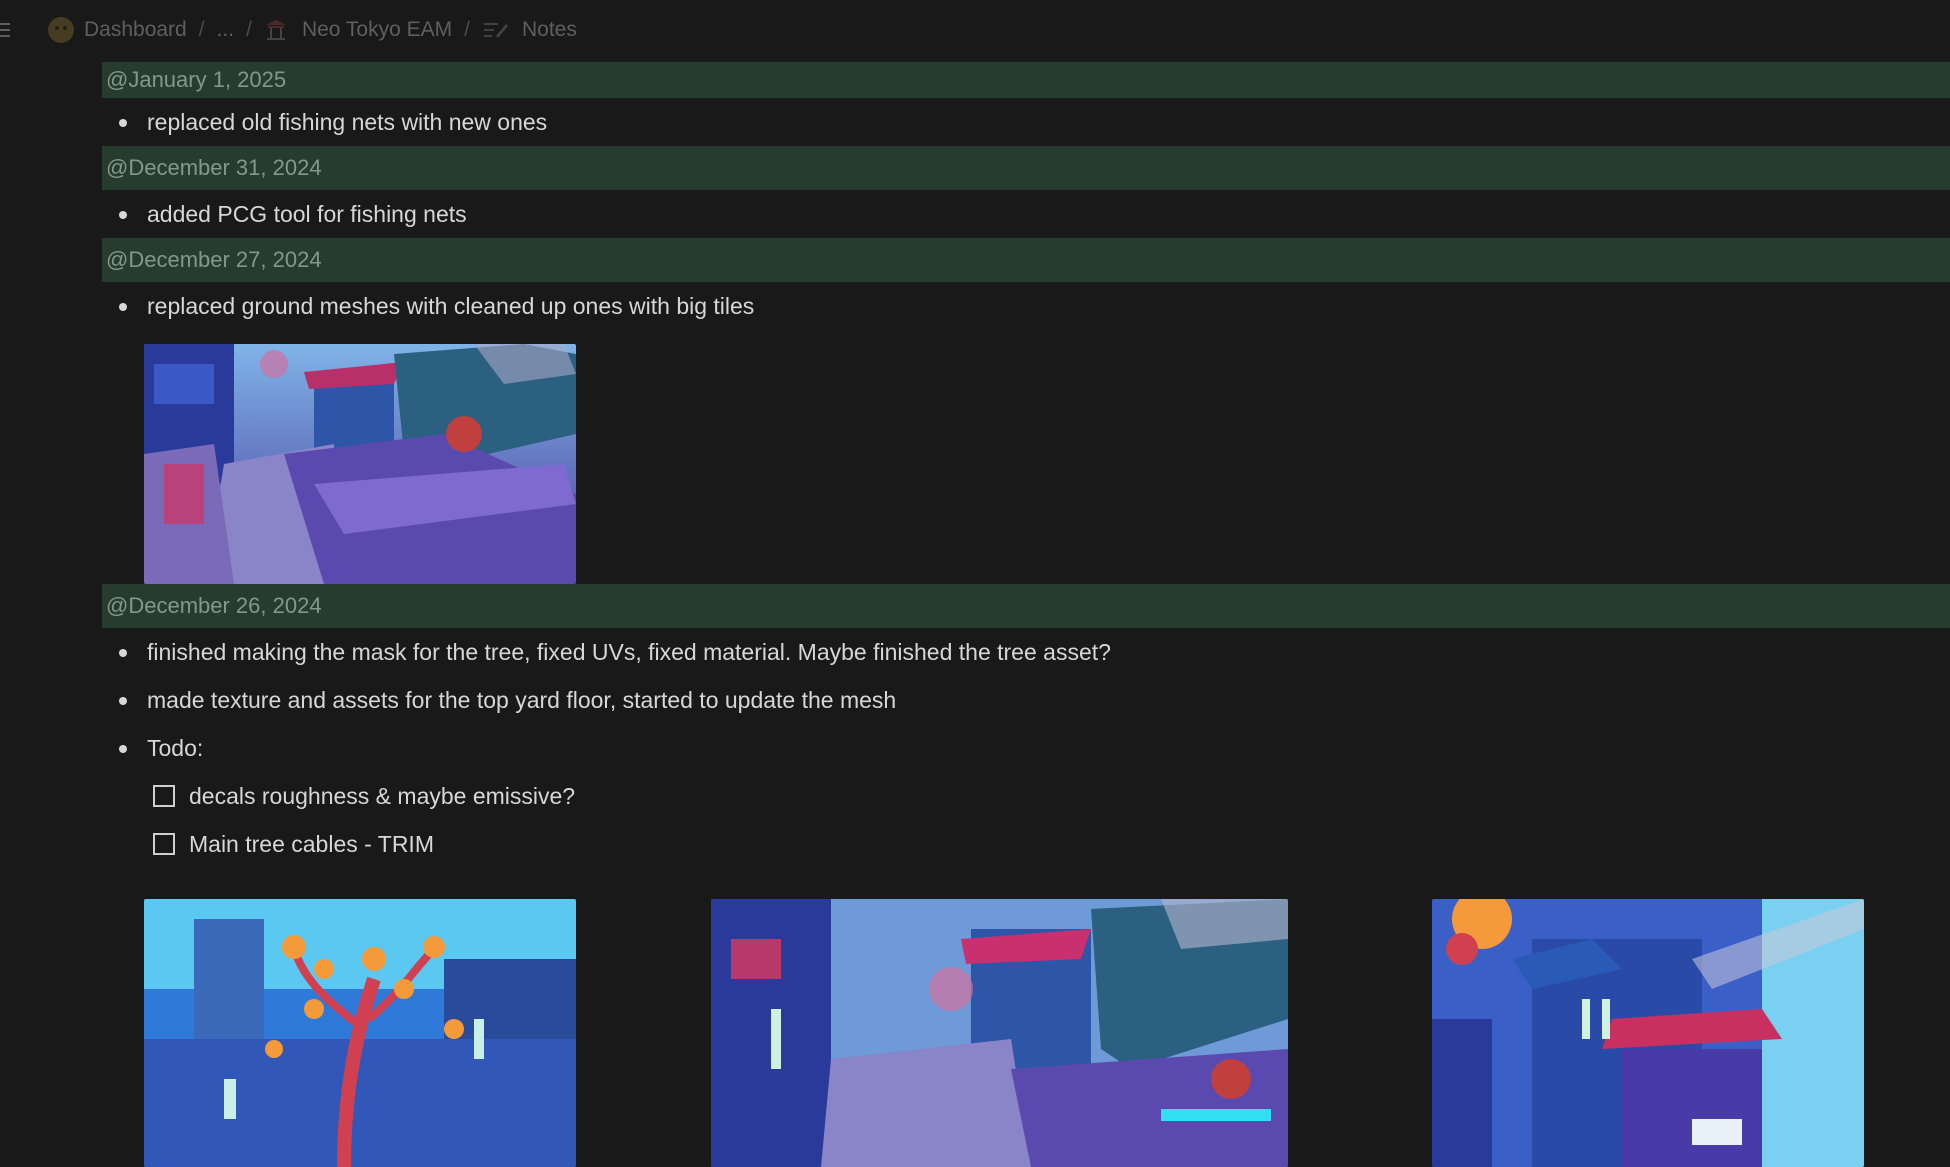 This screenshot has height=1167, width=1950. Describe the element at coordinates (1026, 80) in the screenshot. I see `date-mention: @January 1, 2025` at that location.